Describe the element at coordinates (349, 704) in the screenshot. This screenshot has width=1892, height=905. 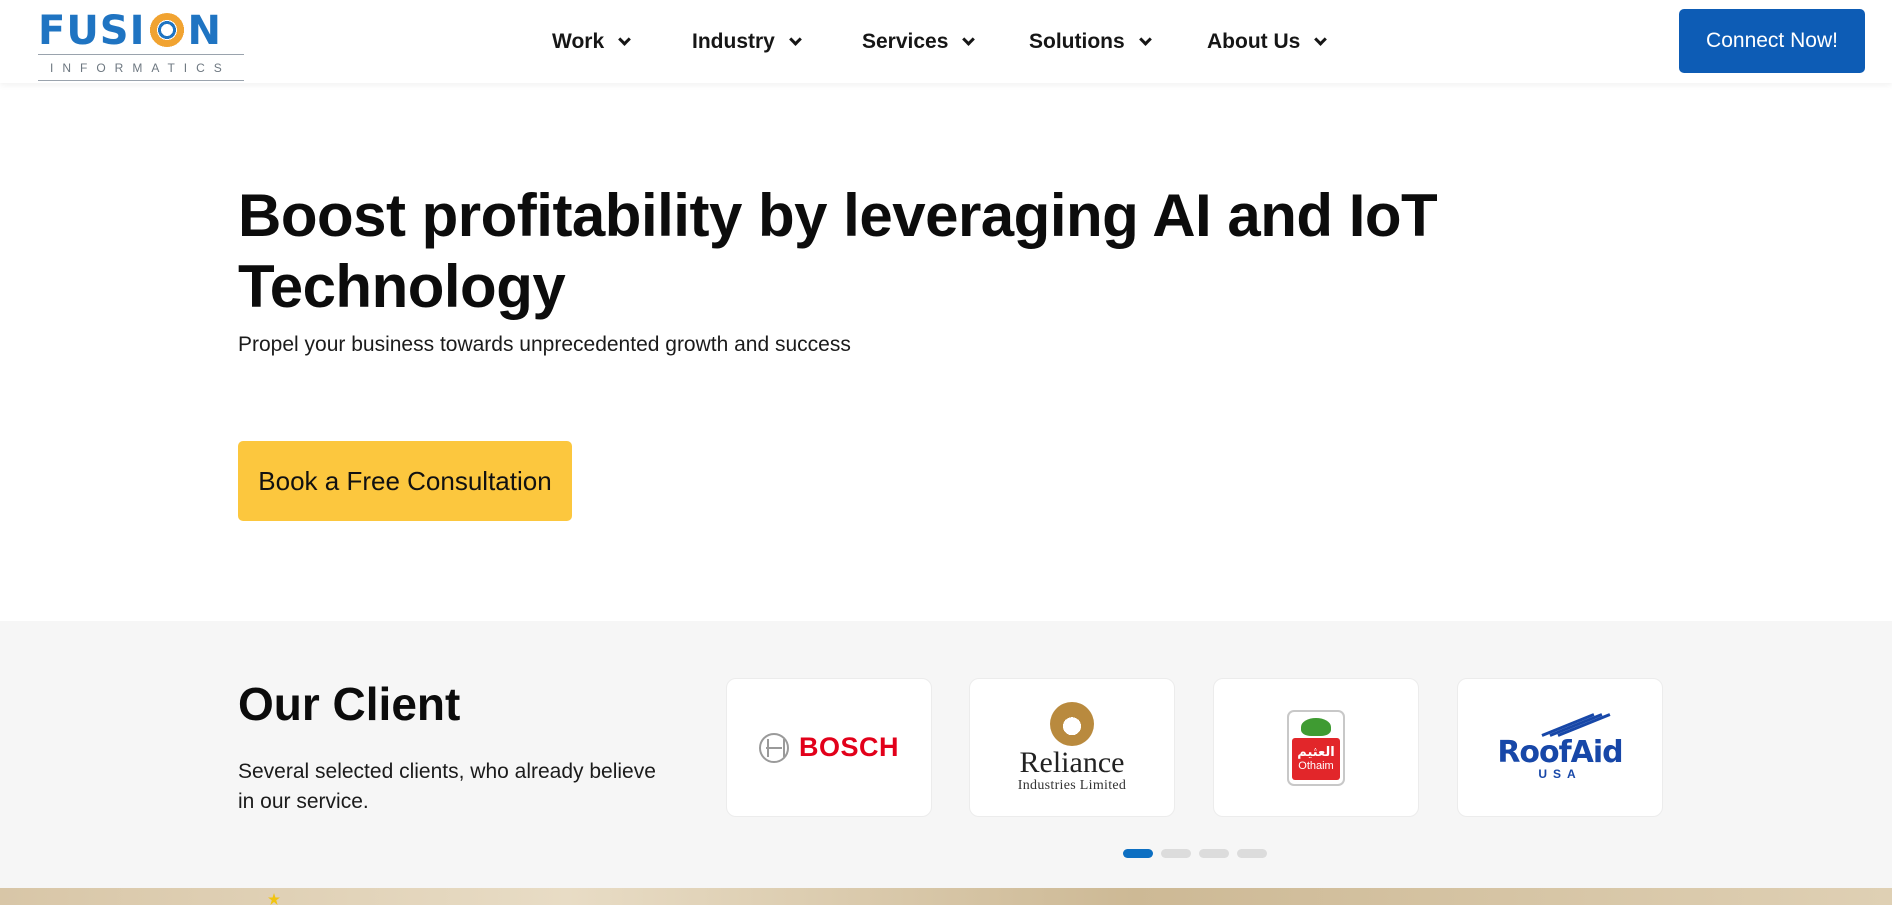
I see `clients-title: Our Client` at that location.